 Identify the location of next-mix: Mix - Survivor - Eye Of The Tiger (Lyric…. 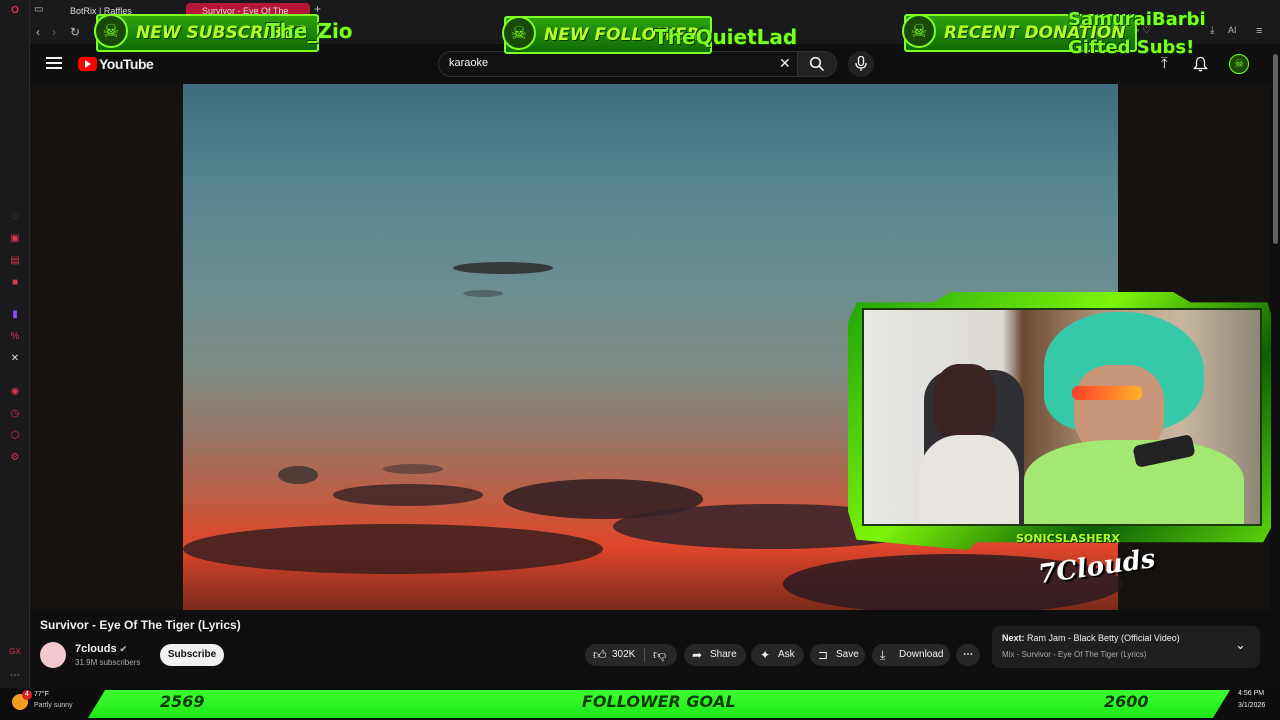
(1074, 654).